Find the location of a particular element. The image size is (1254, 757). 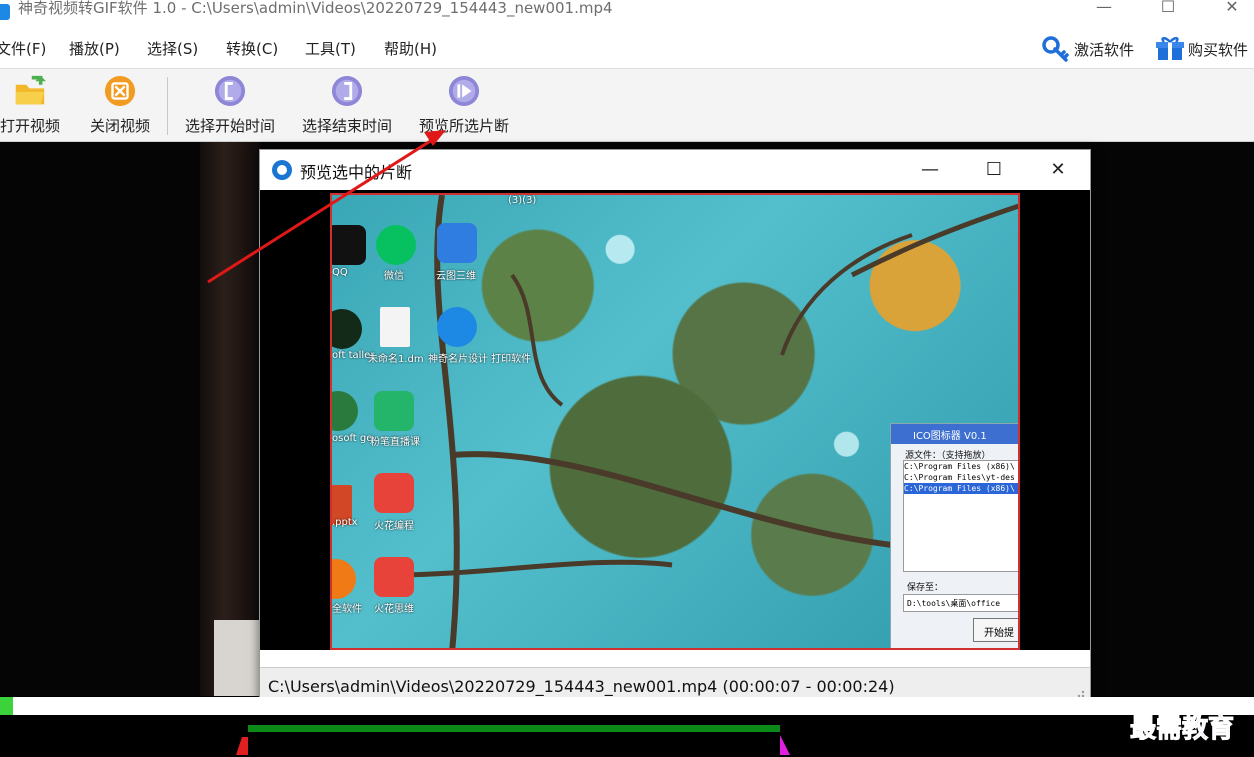

app-icon is located at coordinates (5, 12).